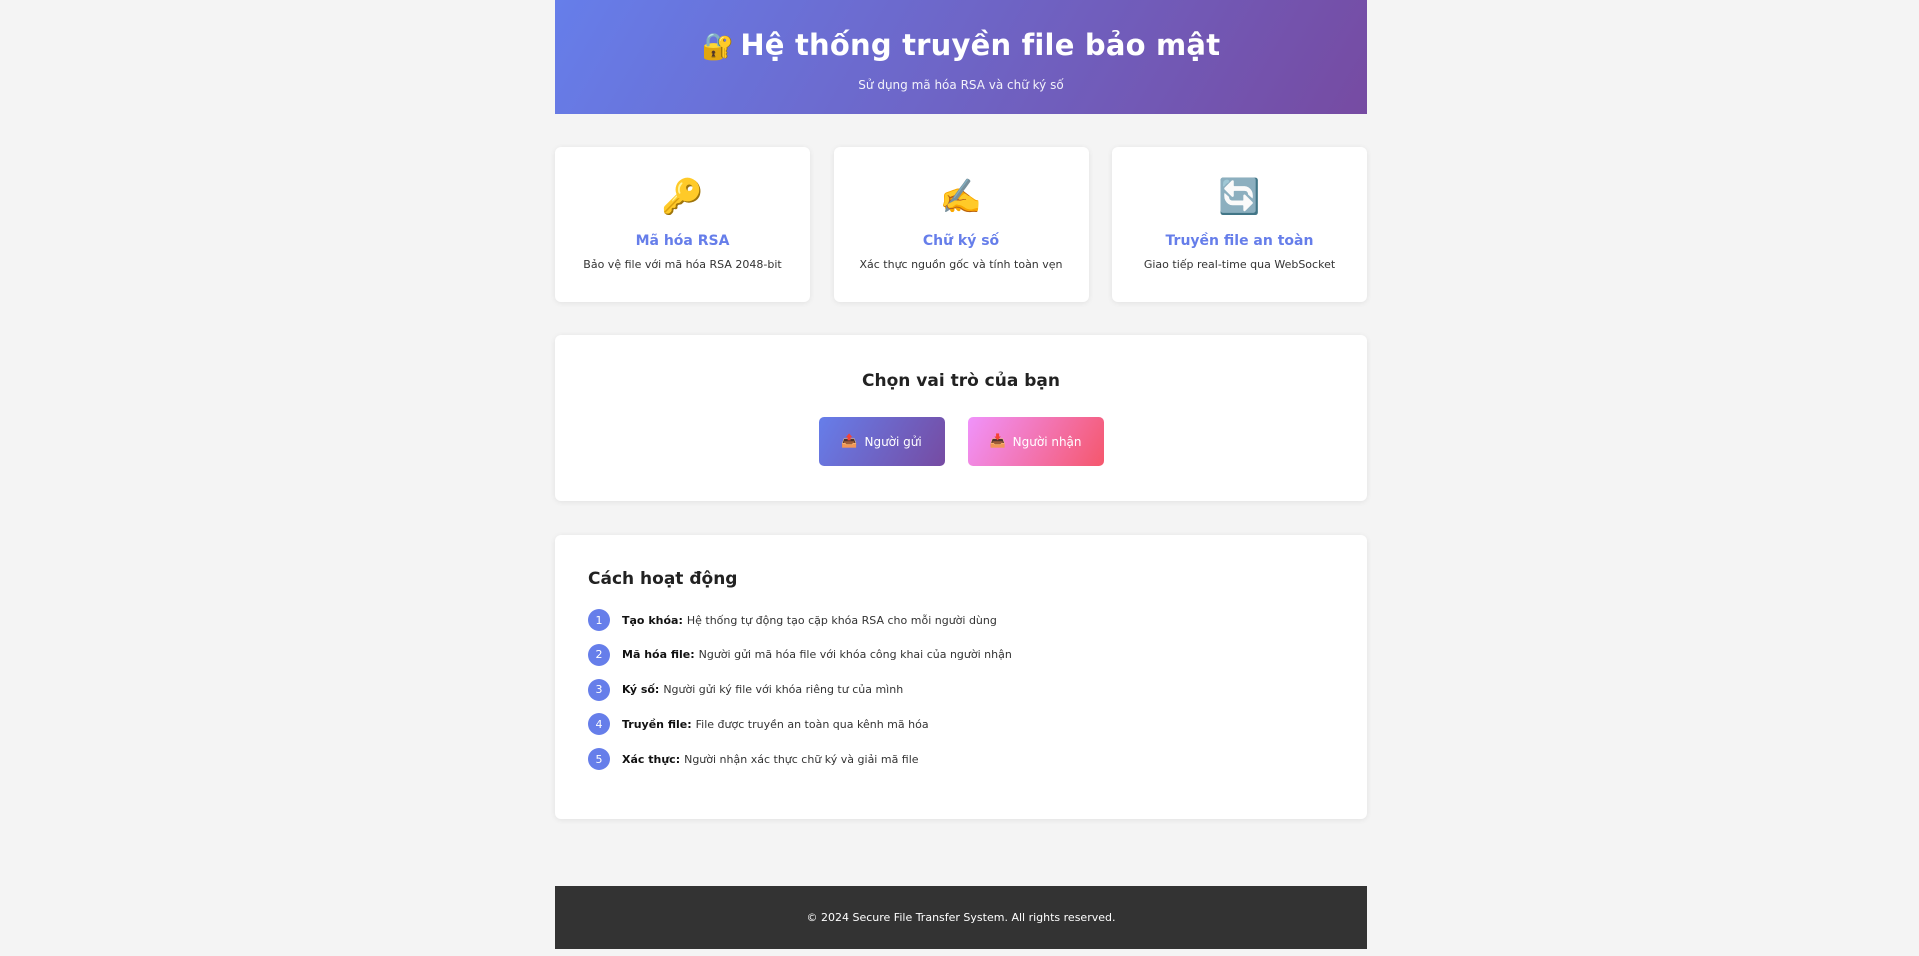 The image size is (1919, 956). What do you see at coordinates (657, 724) in the screenshot?
I see `step-title: Truyền file:` at bounding box center [657, 724].